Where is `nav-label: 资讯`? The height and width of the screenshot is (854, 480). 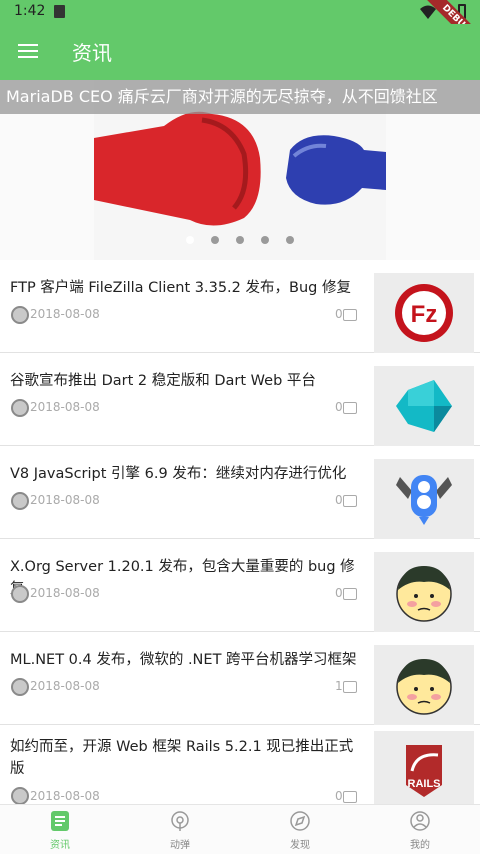 nav-label: 资讯 is located at coordinates (60, 845).